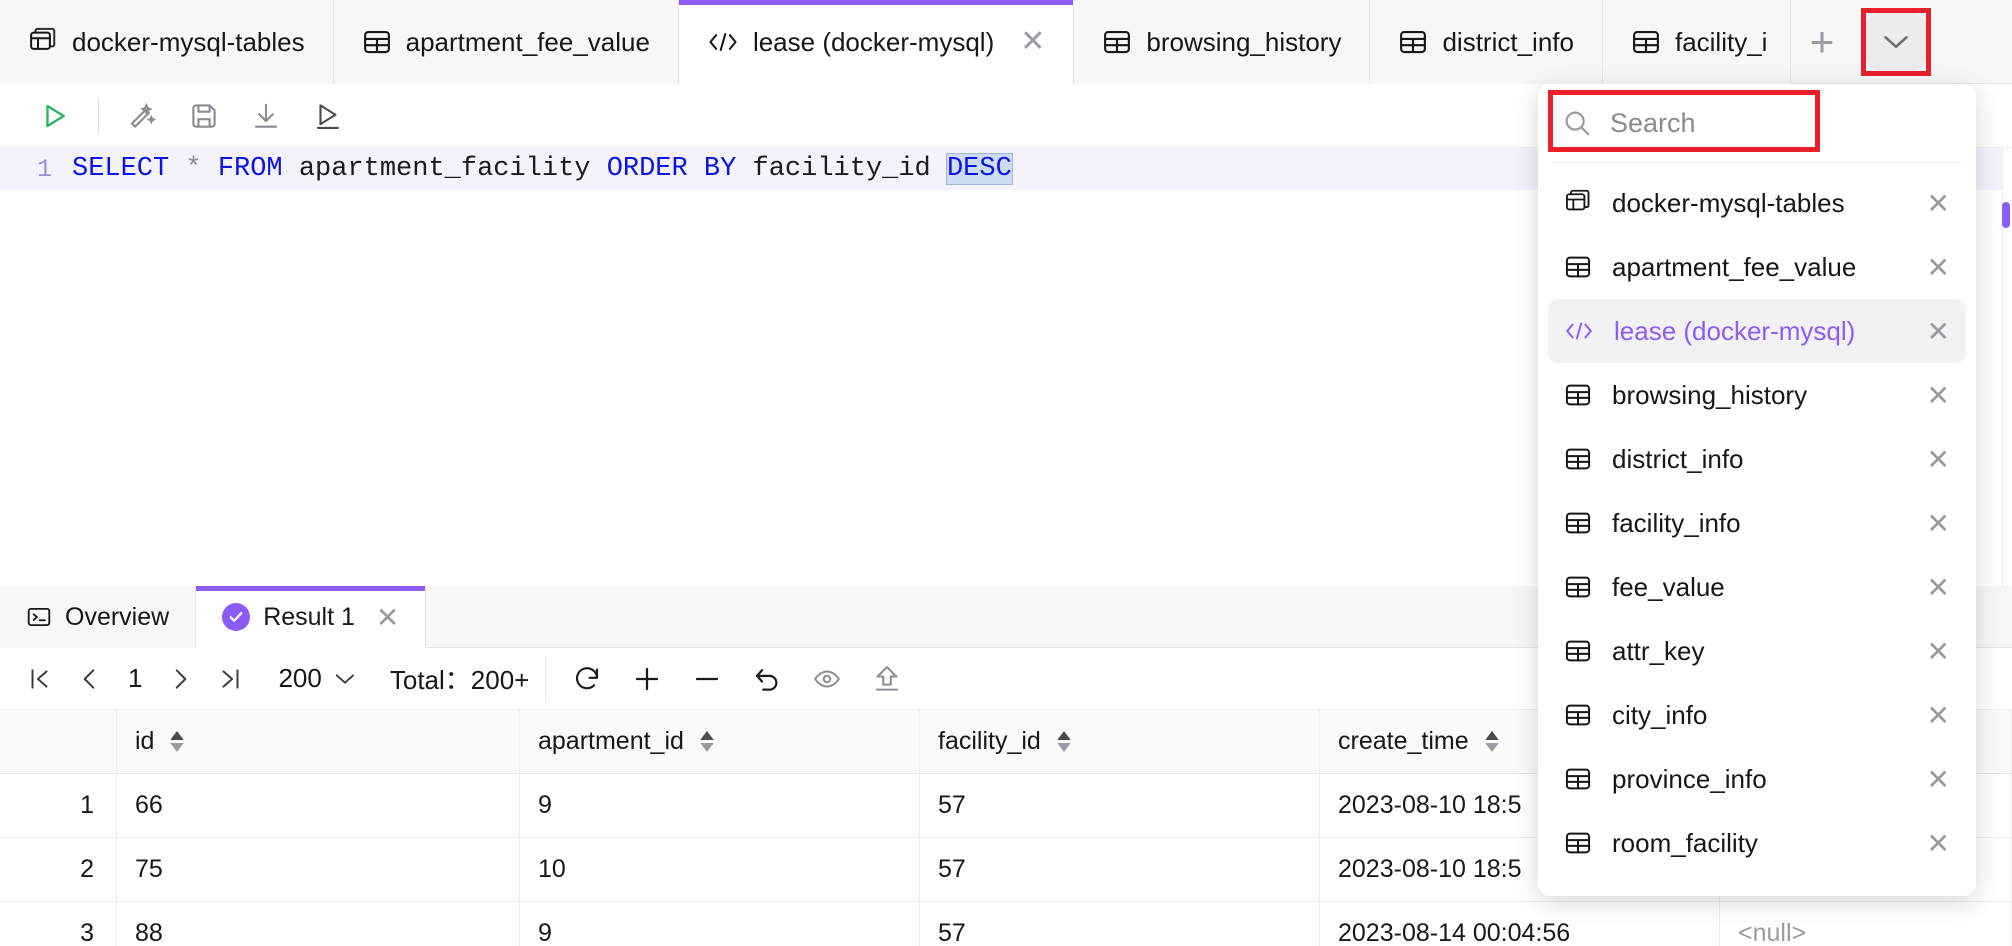 Image resolution: width=2012 pixels, height=946 pixels. What do you see at coordinates (1032, 42) in the screenshot?
I see `tab-close-icon: ✕` at bounding box center [1032, 42].